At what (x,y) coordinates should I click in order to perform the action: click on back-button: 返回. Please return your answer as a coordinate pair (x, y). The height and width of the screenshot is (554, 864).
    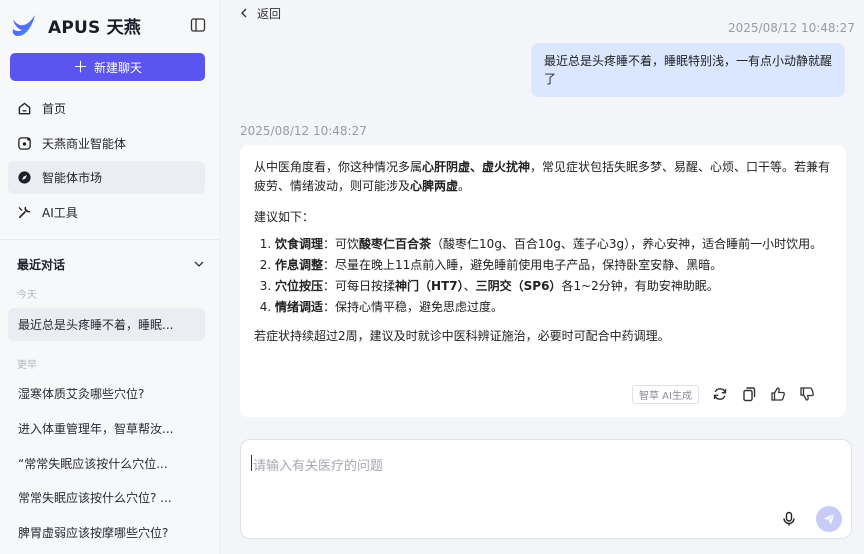
    Looking at the image, I should click on (260, 13).